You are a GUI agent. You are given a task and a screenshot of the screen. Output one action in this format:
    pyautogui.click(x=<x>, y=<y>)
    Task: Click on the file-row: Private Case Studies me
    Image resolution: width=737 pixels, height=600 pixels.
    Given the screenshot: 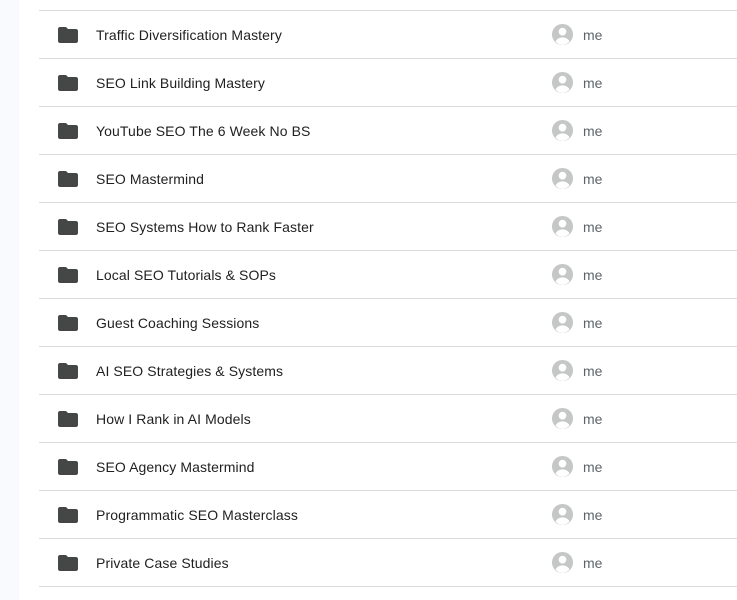 What is the action you would take?
    pyautogui.click(x=388, y=563)
    